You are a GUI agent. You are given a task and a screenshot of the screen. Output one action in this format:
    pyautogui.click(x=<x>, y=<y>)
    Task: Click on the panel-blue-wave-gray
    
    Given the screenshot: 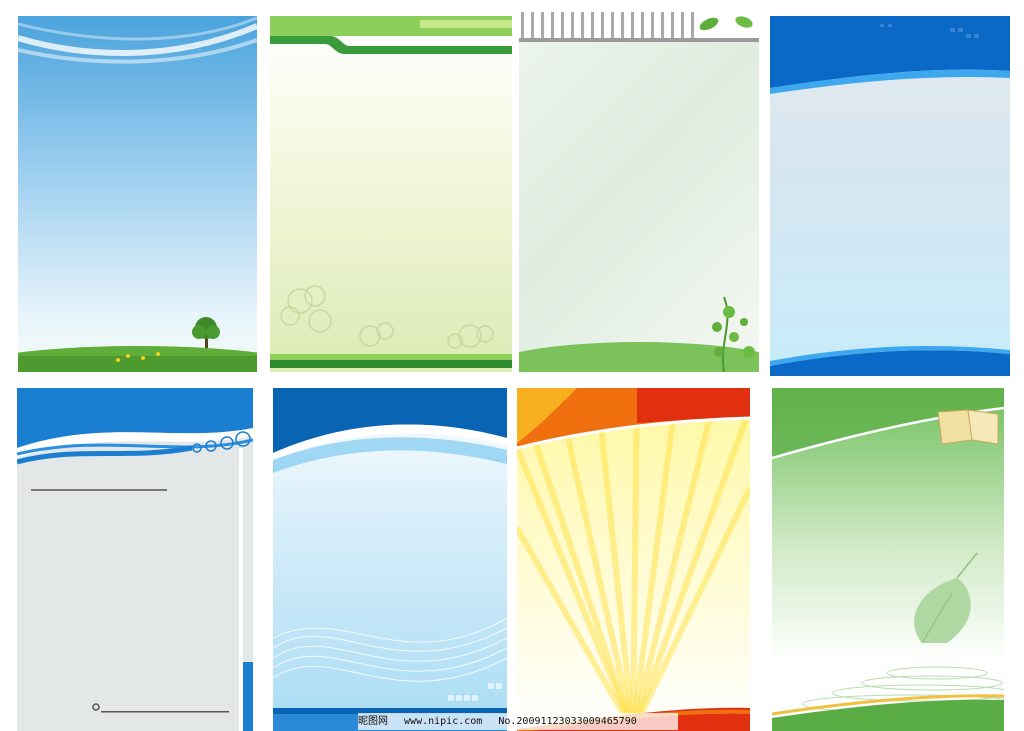 What is the action you would take?
    pyautogui.click(x=890, y=196)
    